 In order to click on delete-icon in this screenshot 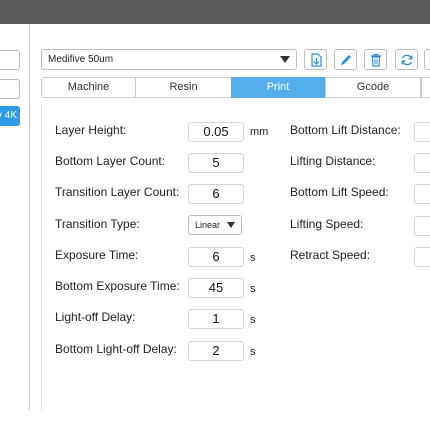, I will do `click(376, 60)`.